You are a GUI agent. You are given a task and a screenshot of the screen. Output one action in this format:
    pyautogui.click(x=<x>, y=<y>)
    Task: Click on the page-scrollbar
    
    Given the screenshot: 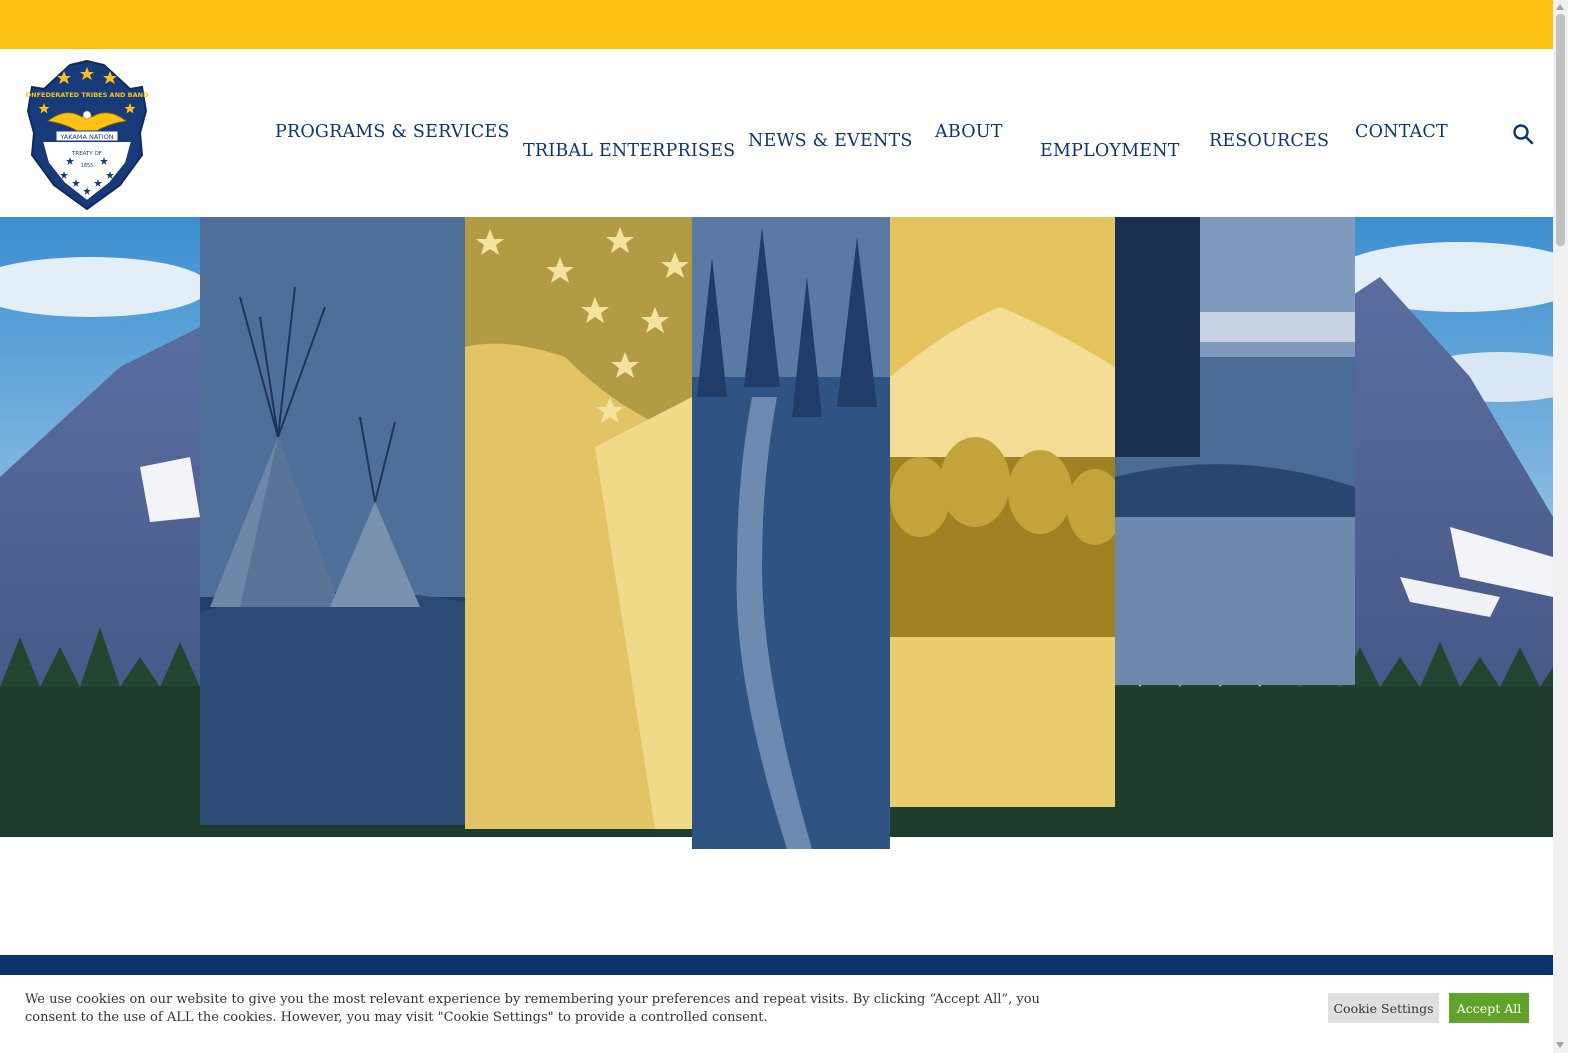 What is the action you would take?
    pyautogui.click(x=1560, y=526)
    